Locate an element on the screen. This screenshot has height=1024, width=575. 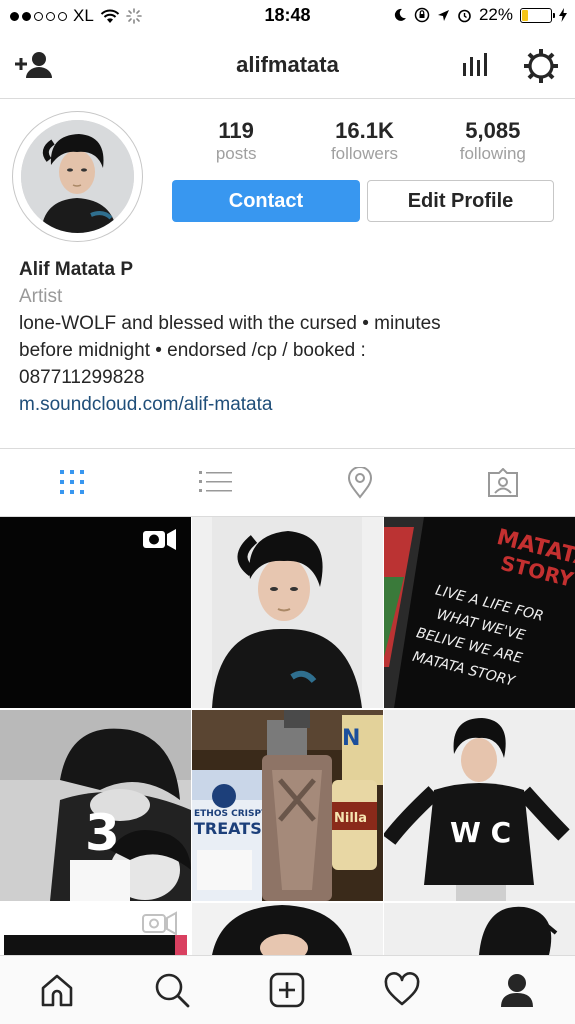
insights-icon is located at coordinates (476, 64).